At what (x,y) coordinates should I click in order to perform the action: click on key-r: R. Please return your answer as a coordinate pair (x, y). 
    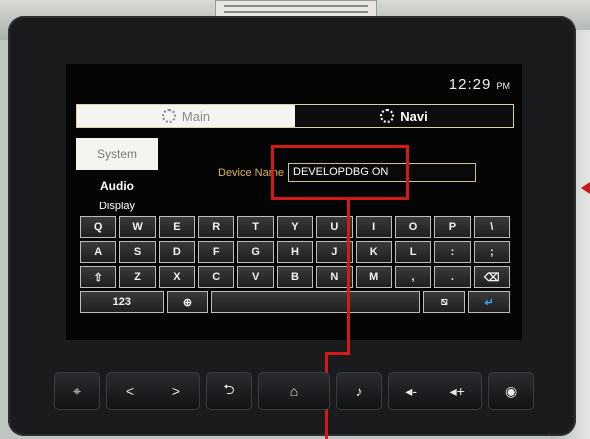
    Looking at the image, I should click on (216, 227).